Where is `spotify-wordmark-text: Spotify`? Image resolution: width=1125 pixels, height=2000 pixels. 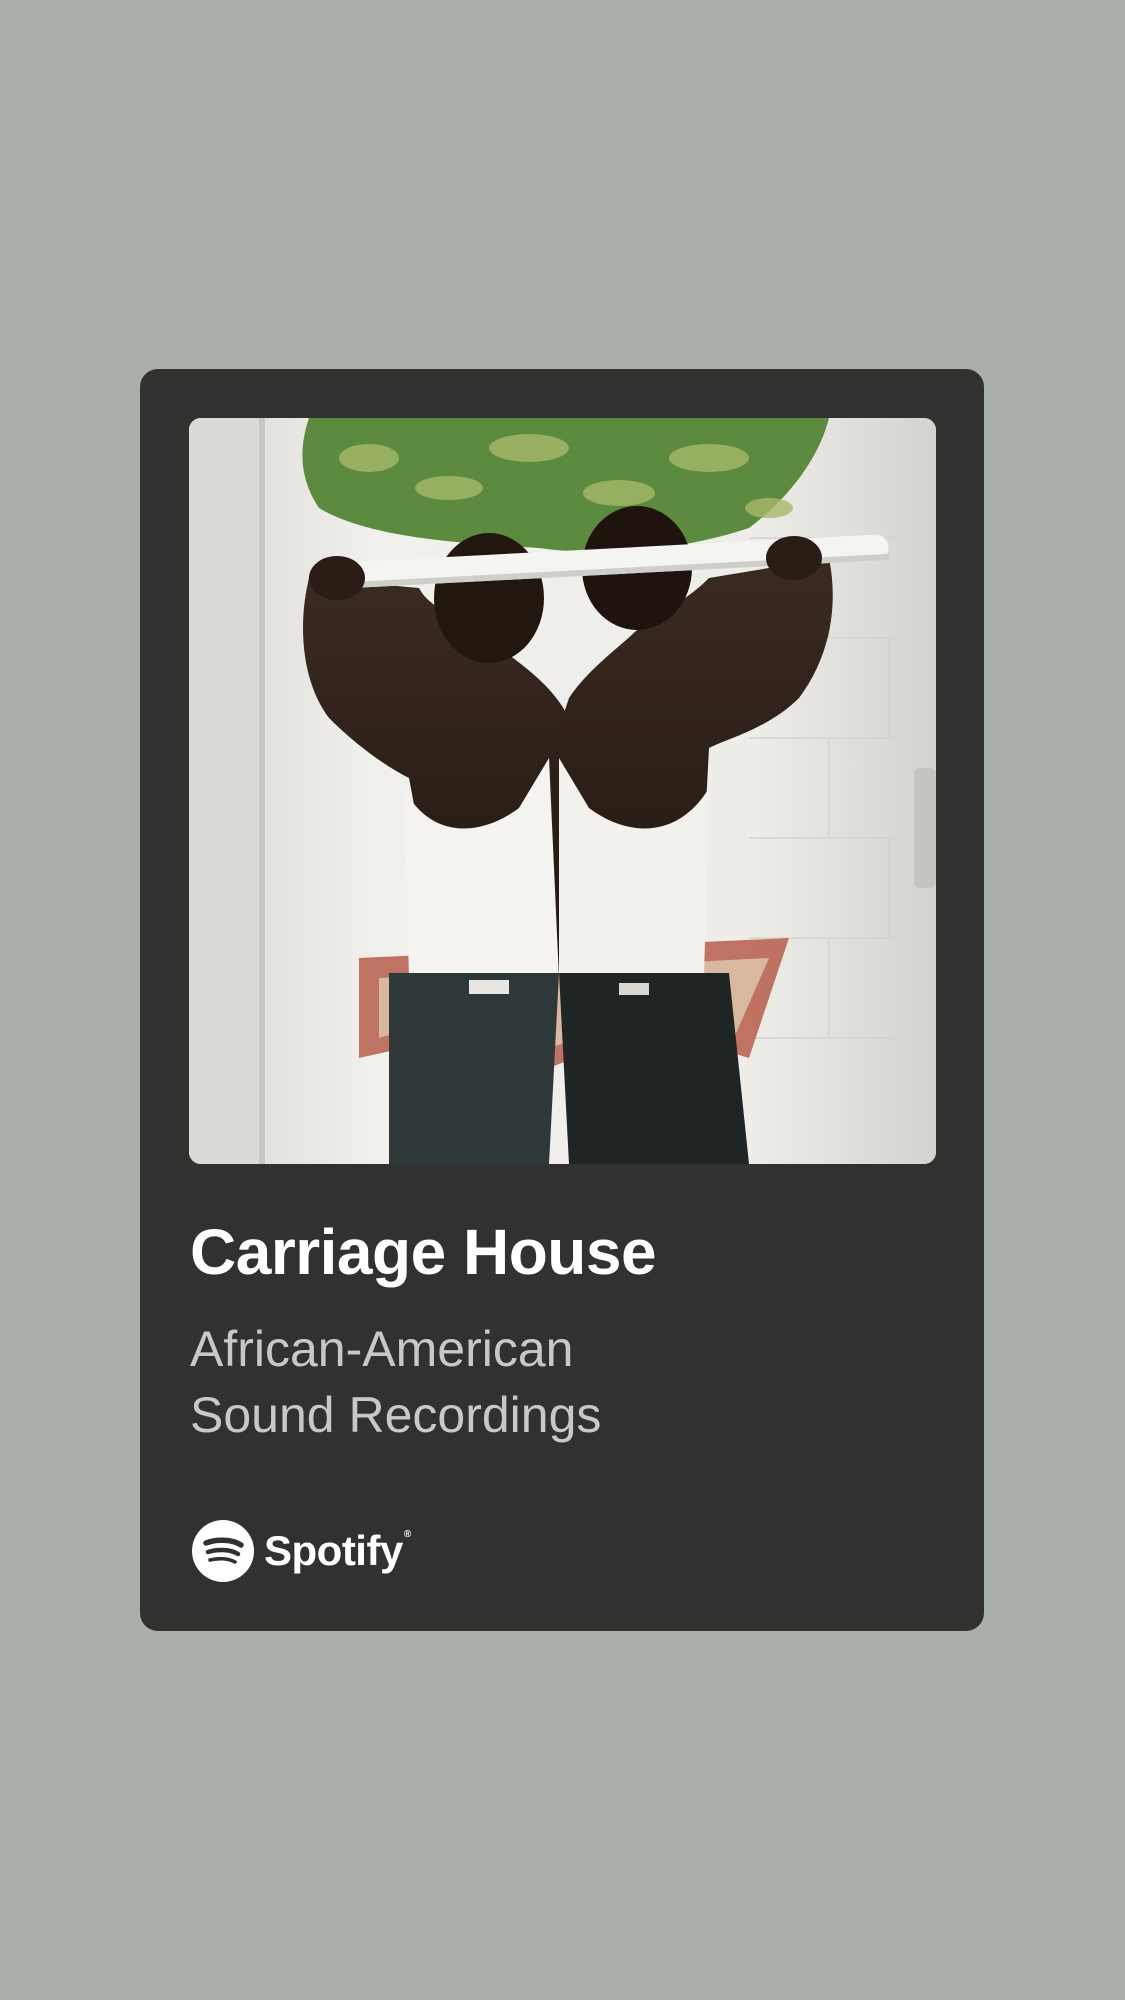
spotify-wordmark-text: Spotify is located at coordinates (333, 1550).